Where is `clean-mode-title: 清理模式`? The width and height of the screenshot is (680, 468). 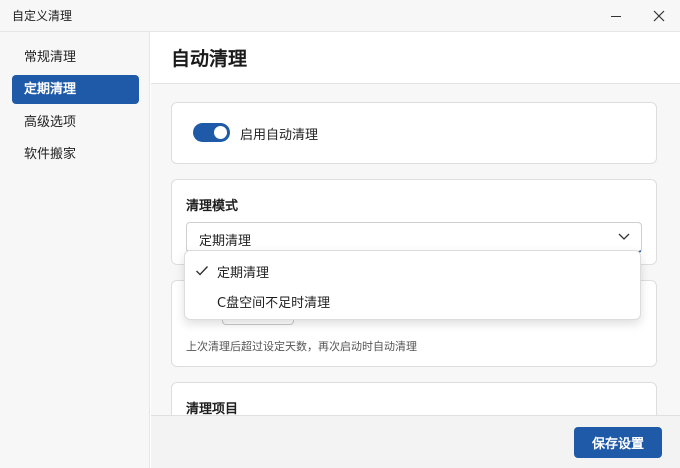
clean-mode-title: 清理模式 is located at coordinates (212, 206).